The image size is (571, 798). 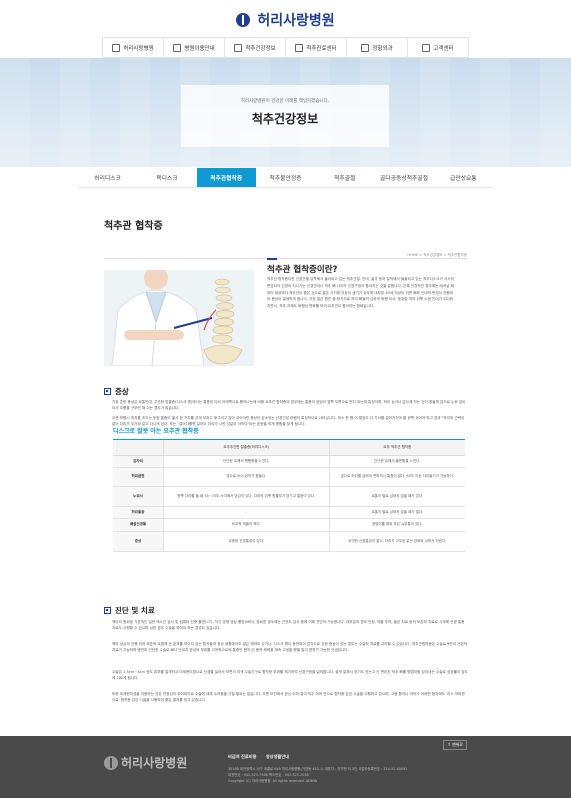 I want to click on table-cell: 감자리, so click(x=138, y=461).